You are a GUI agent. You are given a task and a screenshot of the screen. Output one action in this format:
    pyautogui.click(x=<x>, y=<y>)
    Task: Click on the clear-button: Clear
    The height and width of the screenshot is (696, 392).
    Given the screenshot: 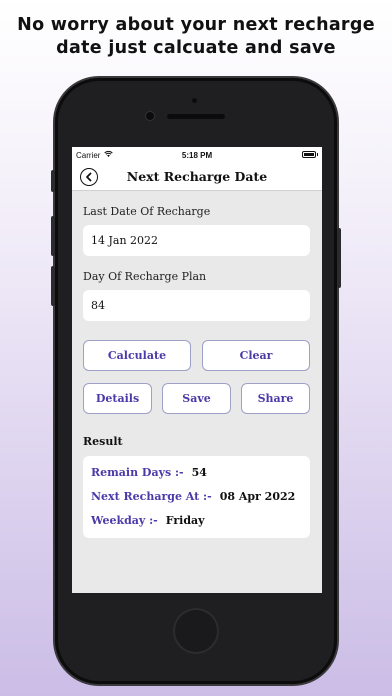 What is the action you would take?
    pyautogui.click(x=256, y=355)
    